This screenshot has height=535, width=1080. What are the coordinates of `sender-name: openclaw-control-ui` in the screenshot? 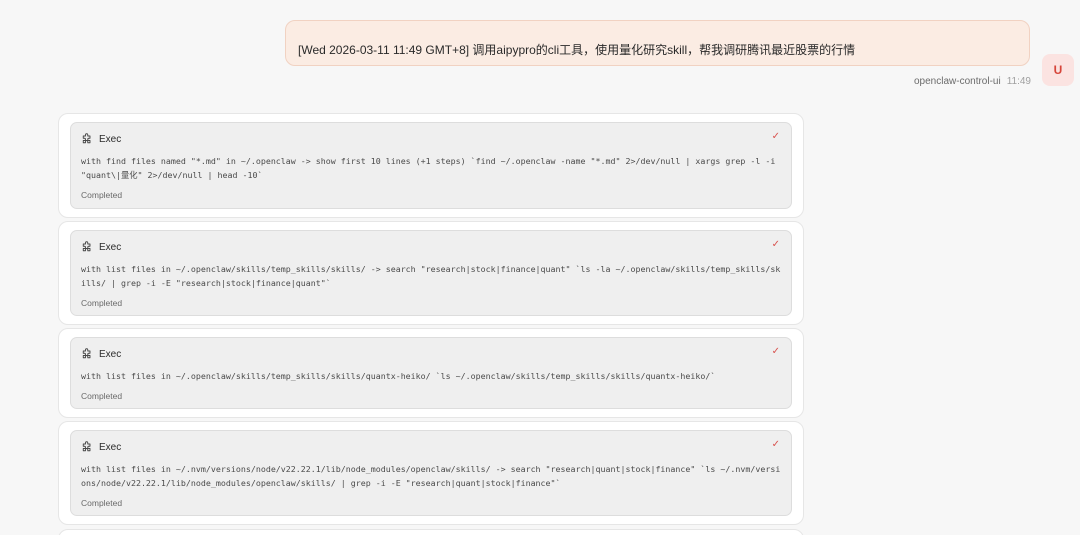 It's located at (957, 81).